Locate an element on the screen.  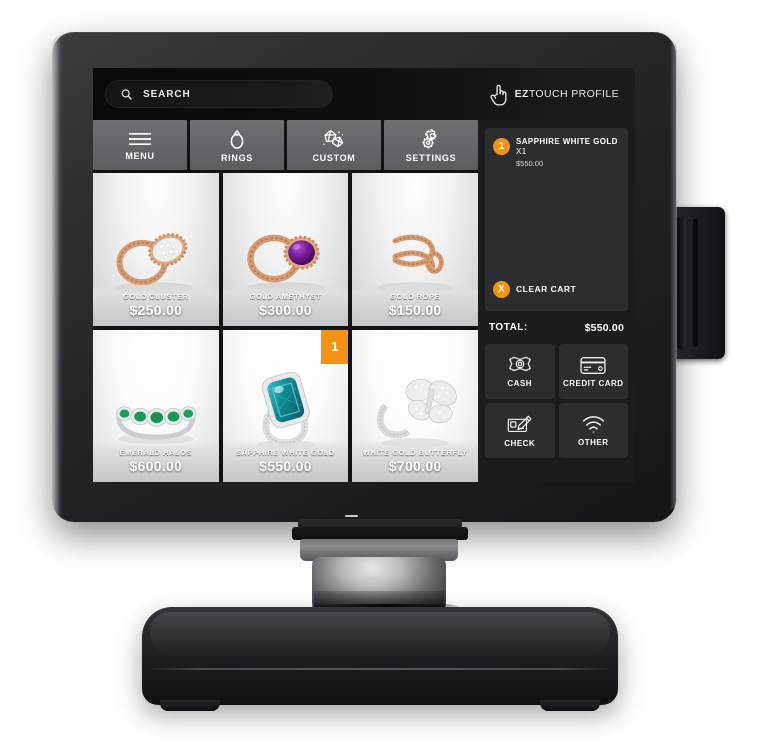
product-caption: EMERALD HALOS $600.00 is located at coordinates (156, 461).